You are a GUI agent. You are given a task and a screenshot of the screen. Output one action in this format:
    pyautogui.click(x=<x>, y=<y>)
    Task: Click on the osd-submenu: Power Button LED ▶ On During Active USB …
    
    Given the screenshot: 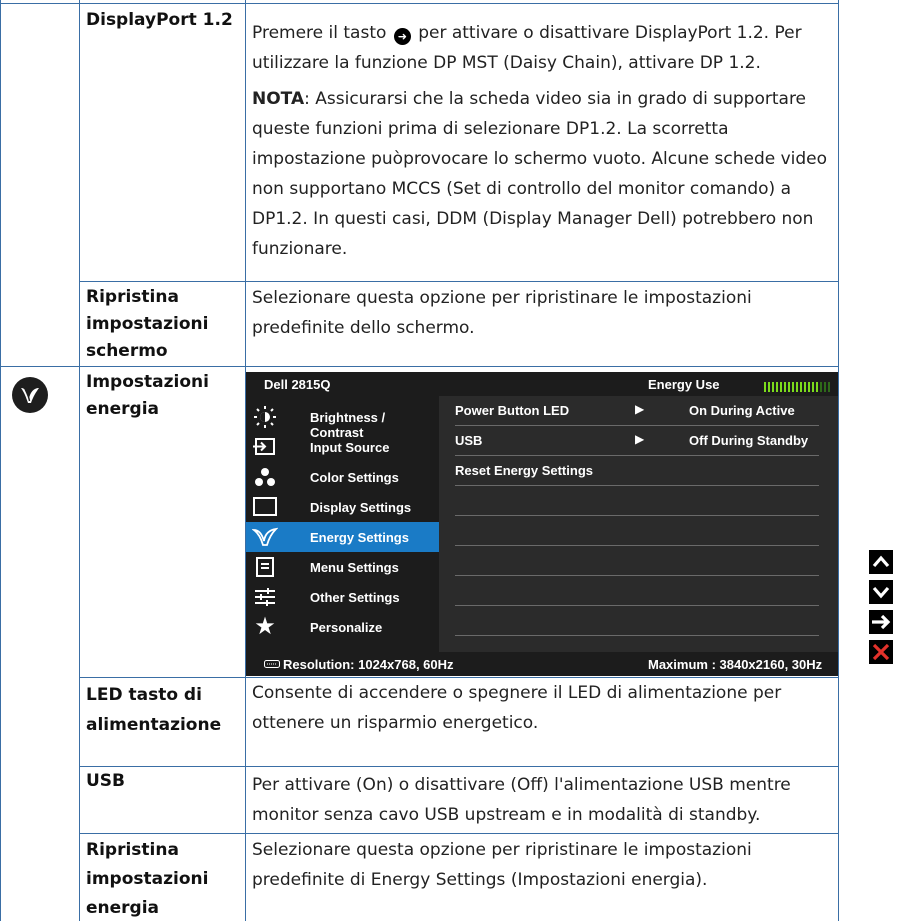 What is the action you would take?
    pyautogui.click(x=638, y=524)
    